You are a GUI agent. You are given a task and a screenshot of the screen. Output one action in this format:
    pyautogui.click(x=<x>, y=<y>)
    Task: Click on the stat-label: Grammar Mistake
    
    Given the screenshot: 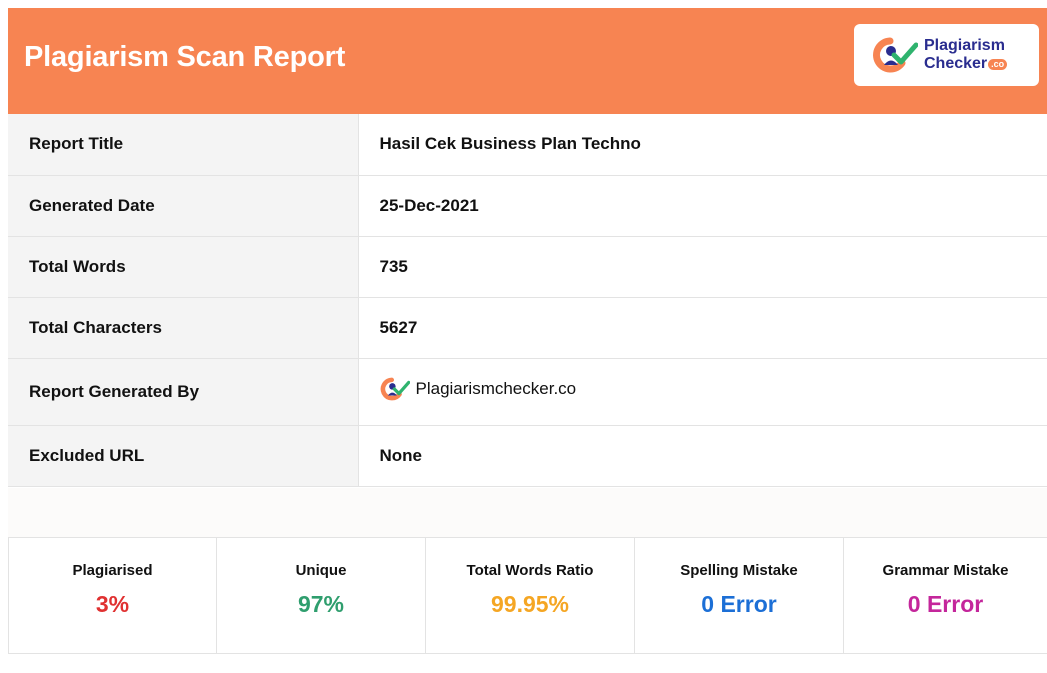 What is the action you would take?
    pyautogui.click(x=945, y=570)
    